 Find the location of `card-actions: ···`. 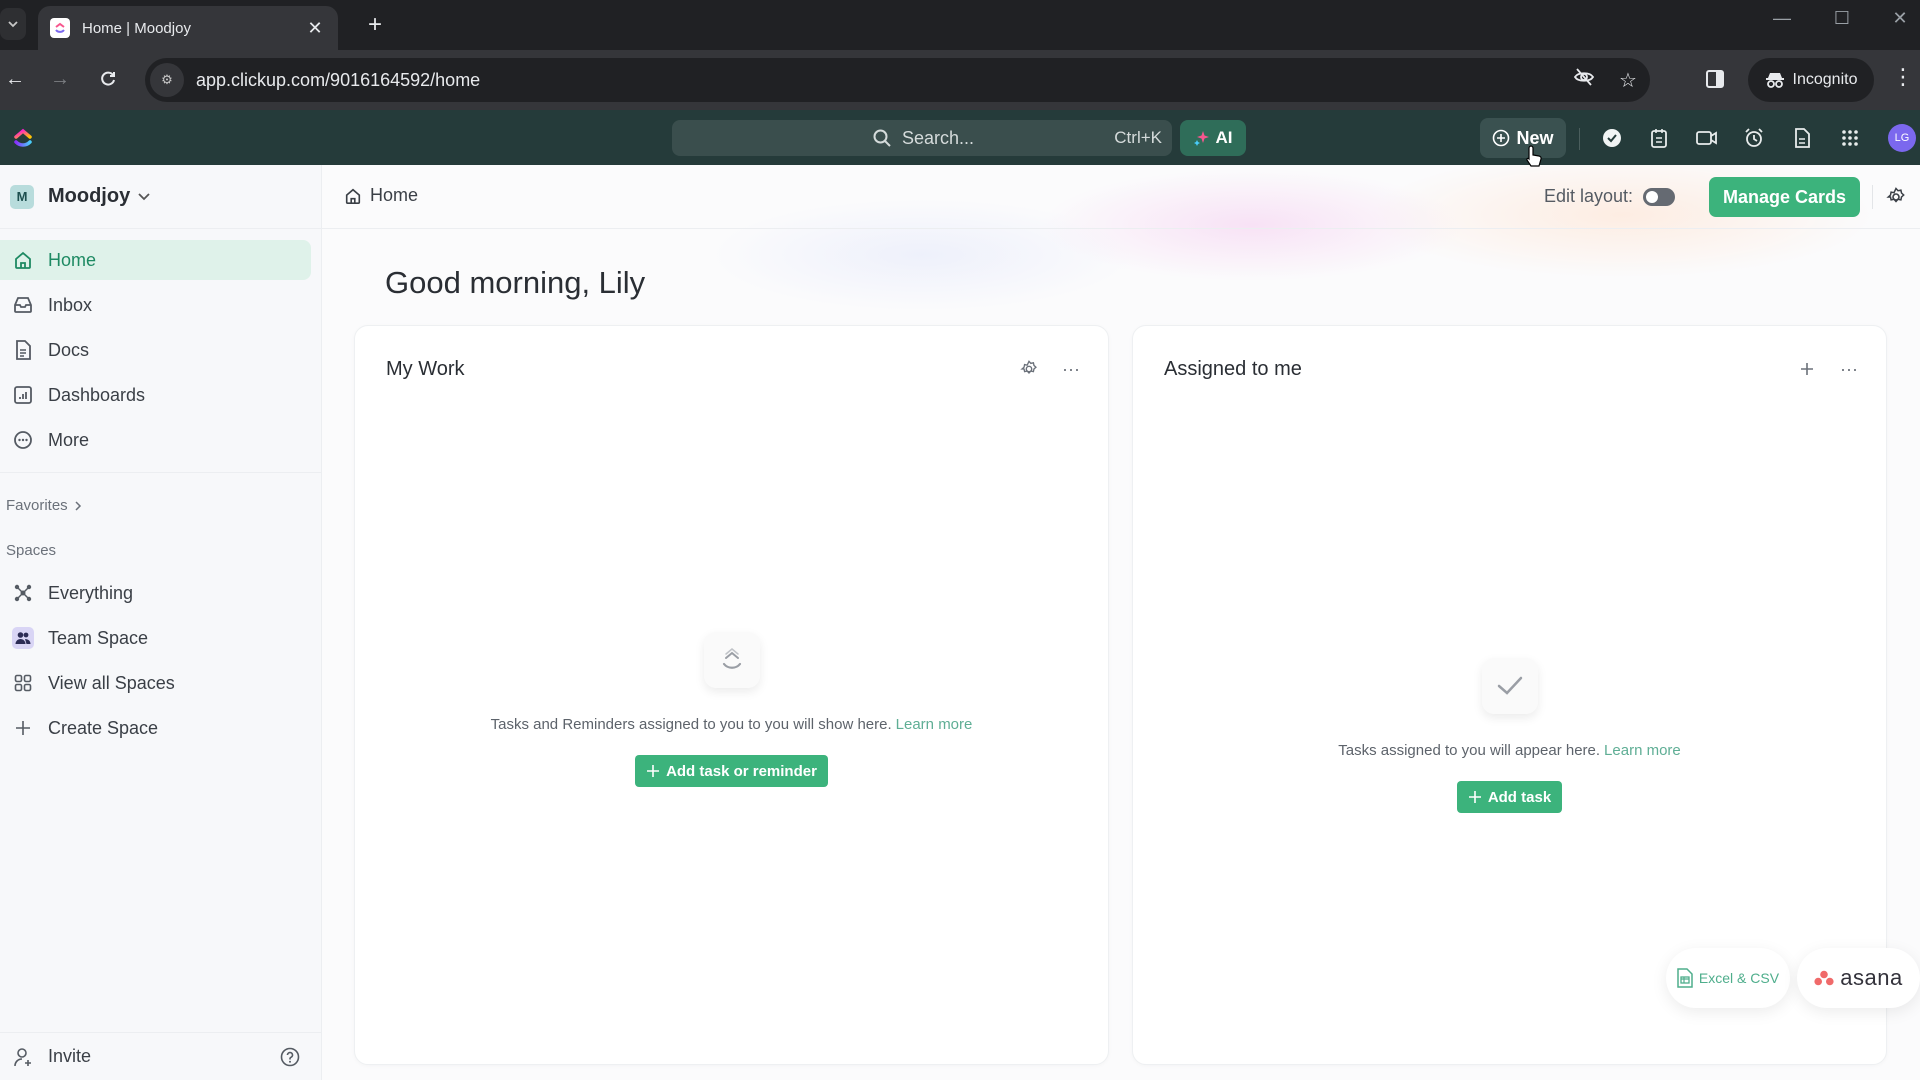

card-actions: ··· is located at coordinates (1050, 369).